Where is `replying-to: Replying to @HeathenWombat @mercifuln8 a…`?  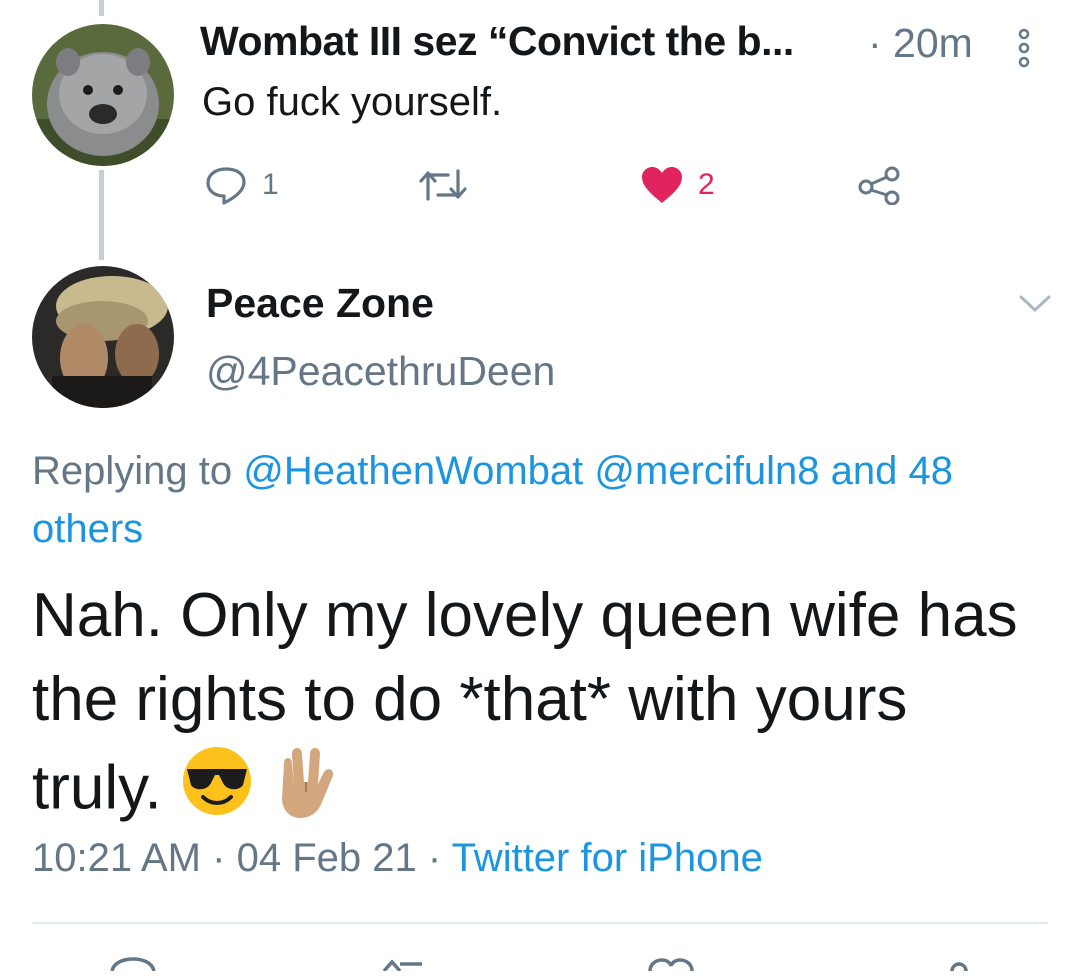 replying-to: Replying to @HeathenWombat @mercifuln8 a… is located at coordinates (537, 500).